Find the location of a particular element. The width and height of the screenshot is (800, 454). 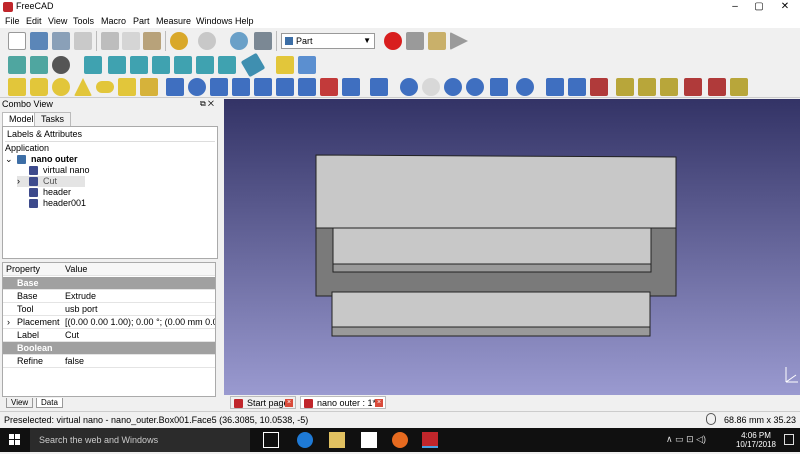

measure-linear-icon is located at coordinates (625, 87).